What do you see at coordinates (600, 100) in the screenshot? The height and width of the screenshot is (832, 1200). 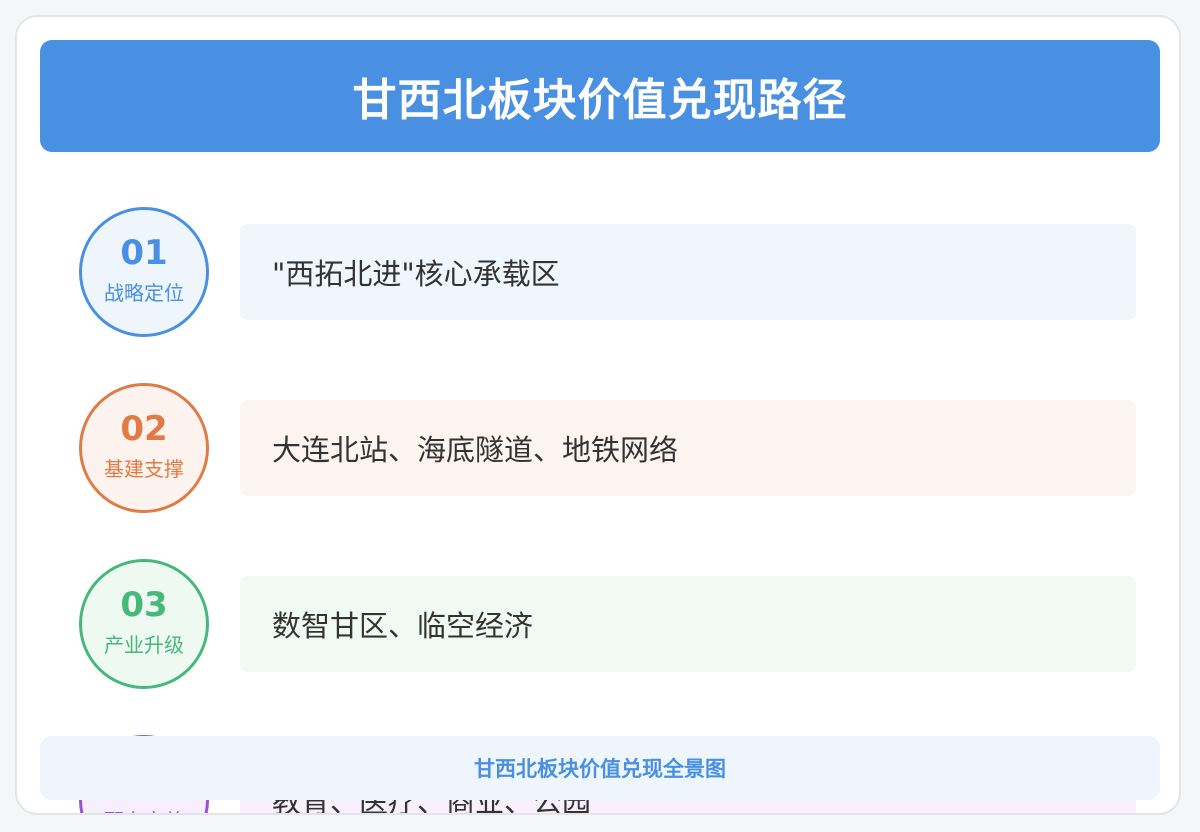 I see `page-title: 甘西北板块价值兑现路径` at bounding box center [600, 100].